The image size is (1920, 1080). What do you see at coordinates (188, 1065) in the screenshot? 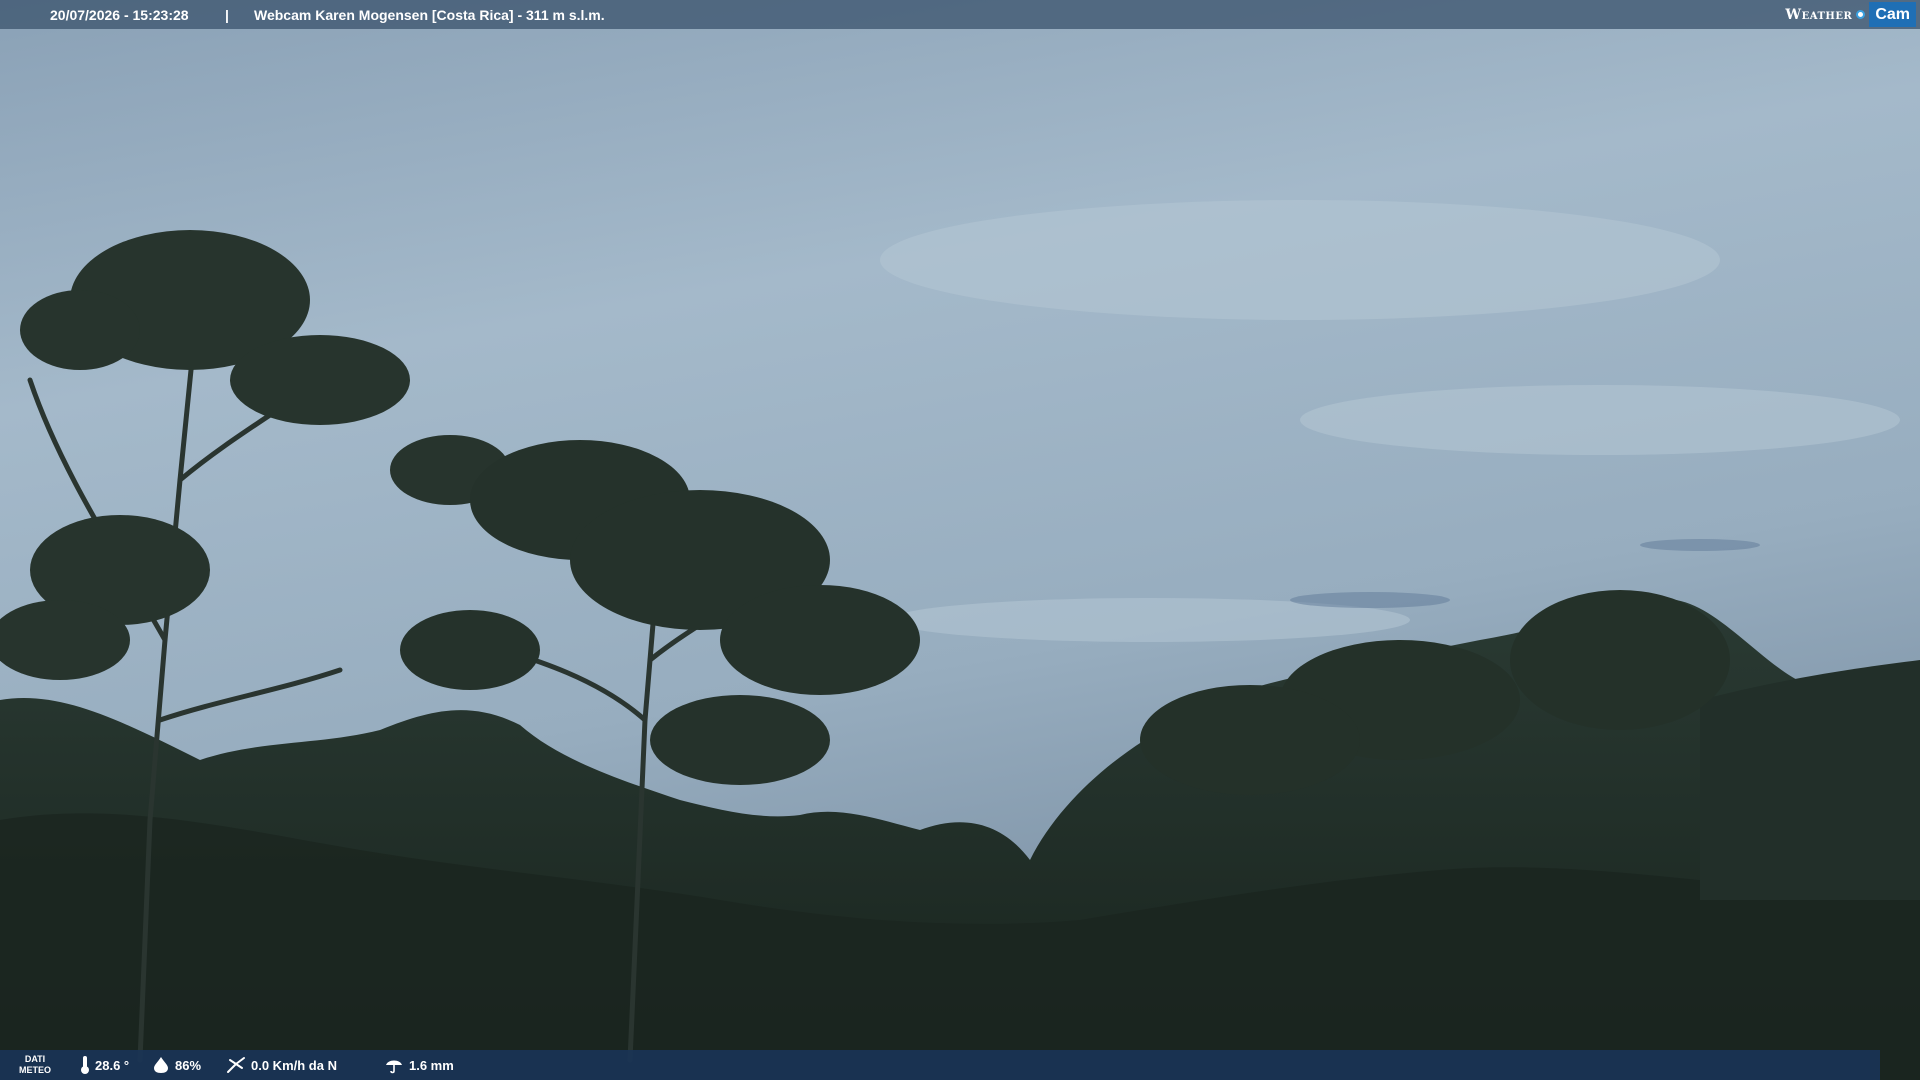
I see `humidity-value: 86%` at bounding box center [188, 1065].